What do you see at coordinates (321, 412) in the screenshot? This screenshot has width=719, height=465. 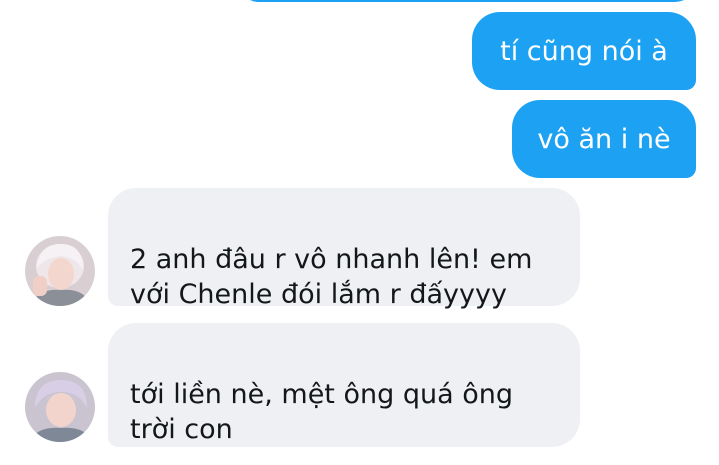 I see `message-text: tới liền nè, mệt ông quá ông trời con` at bounding box center [321, 412].